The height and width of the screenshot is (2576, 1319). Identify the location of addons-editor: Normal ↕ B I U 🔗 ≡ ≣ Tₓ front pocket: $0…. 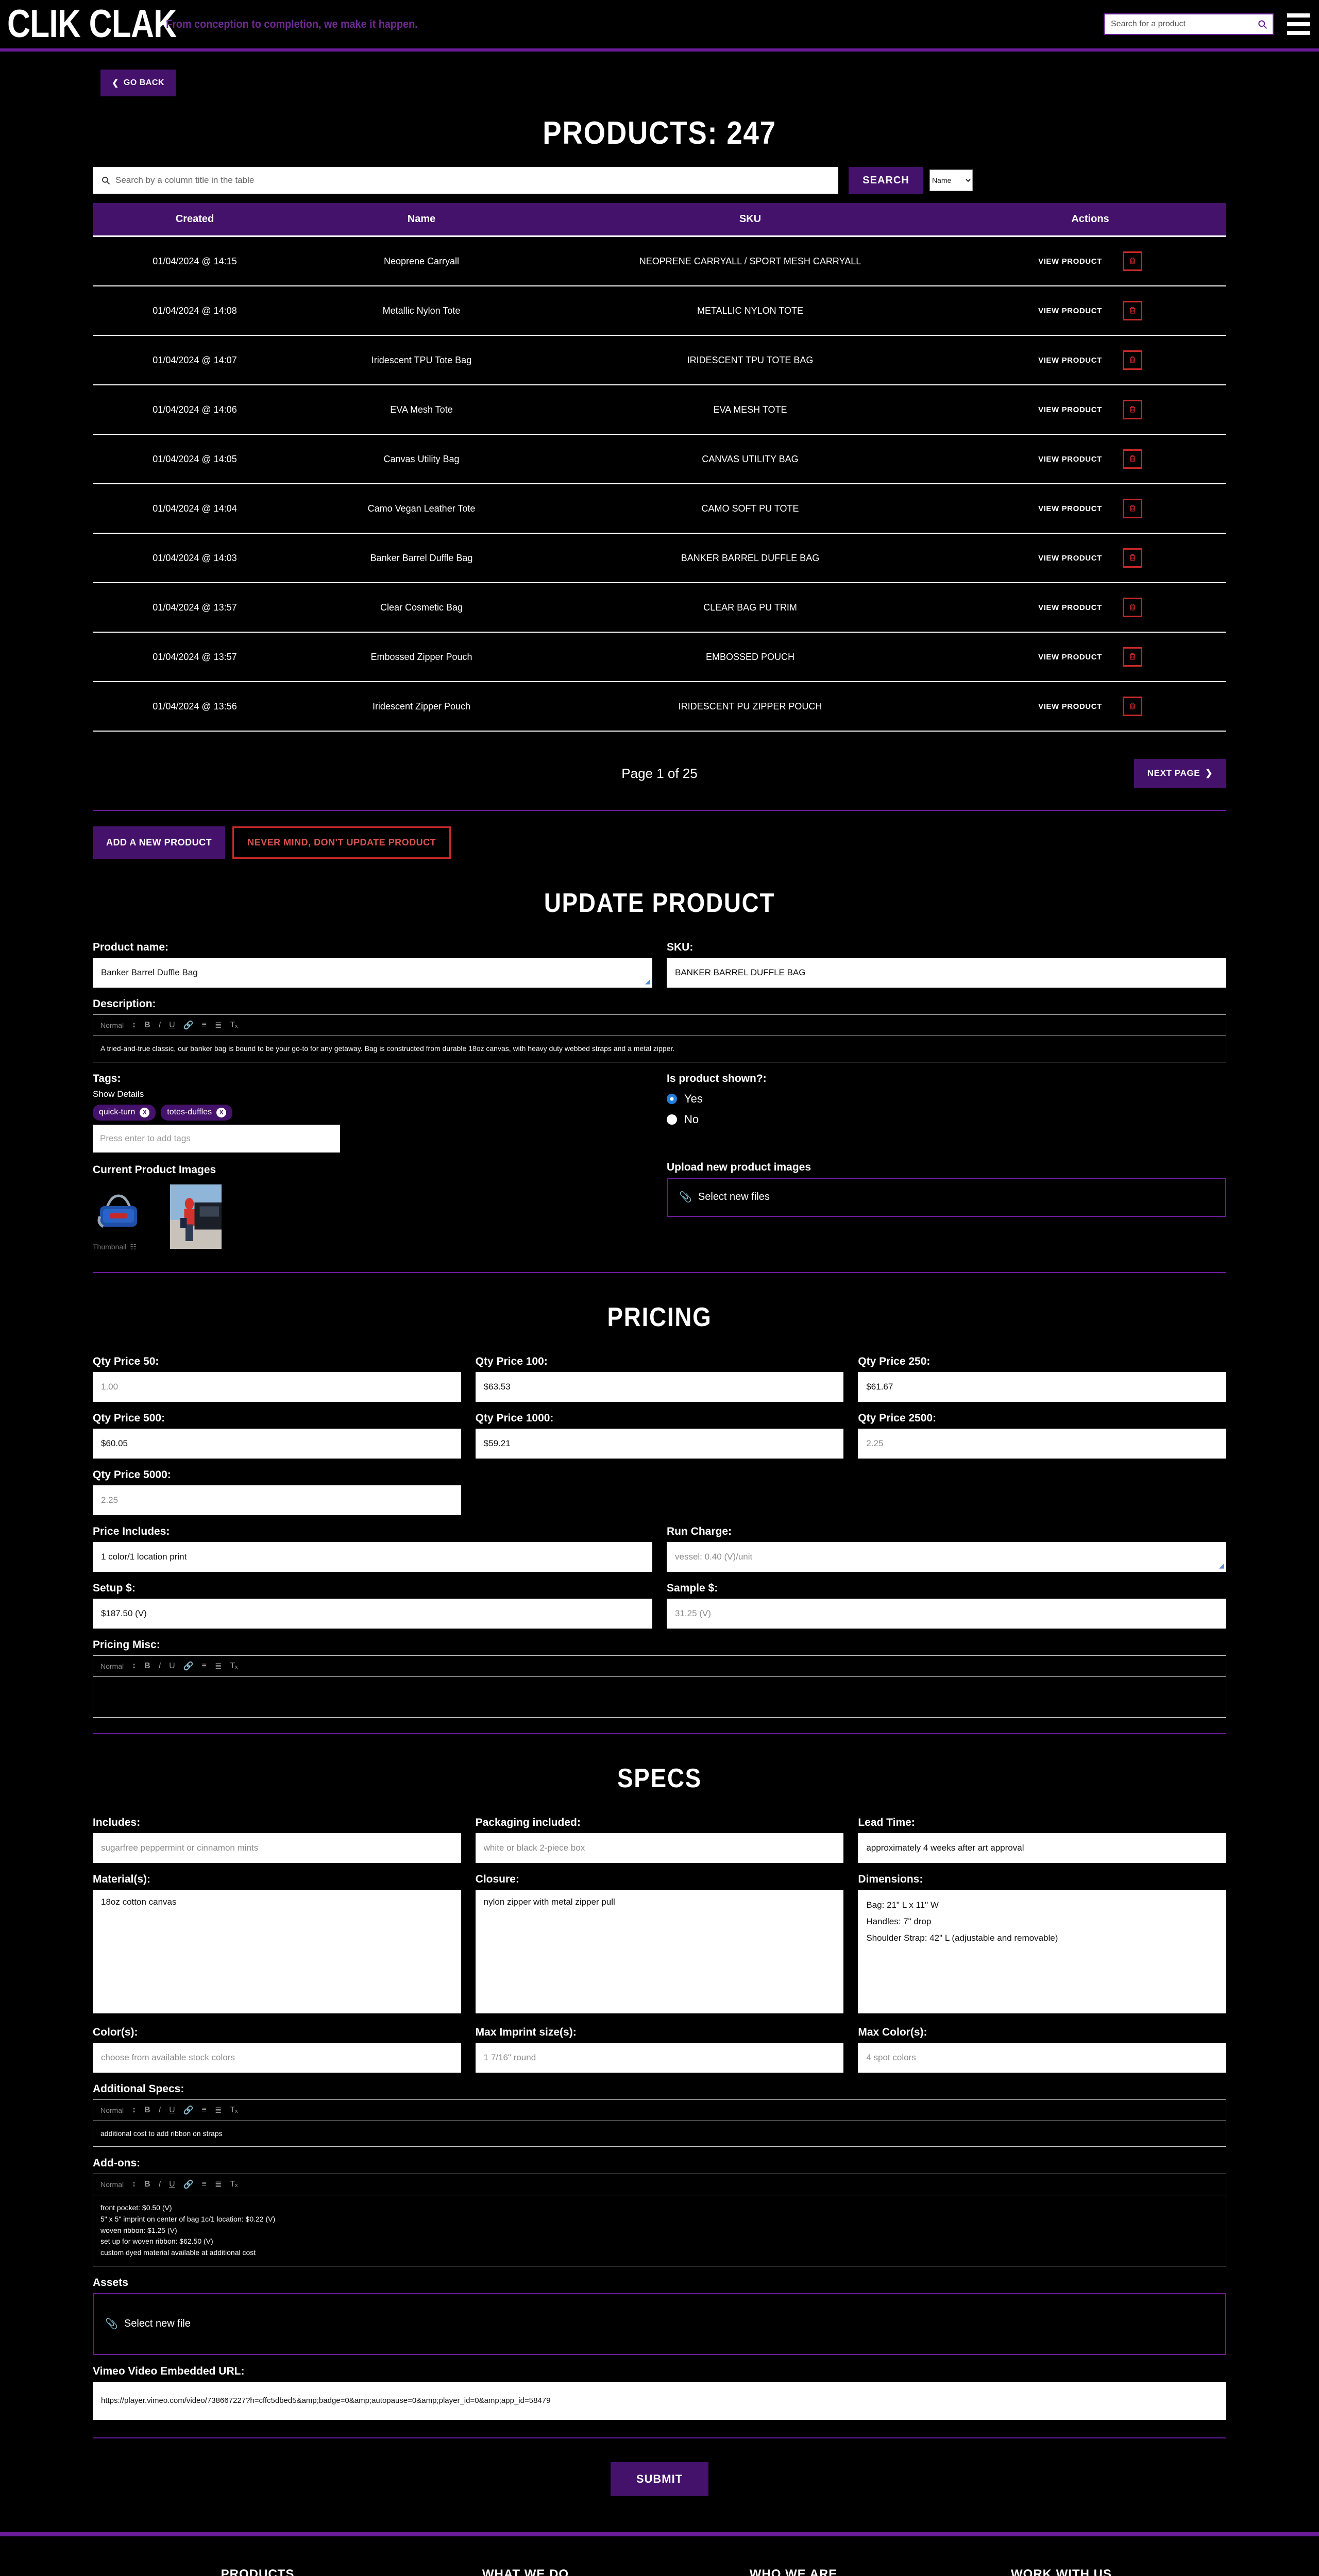
(659, 2220).